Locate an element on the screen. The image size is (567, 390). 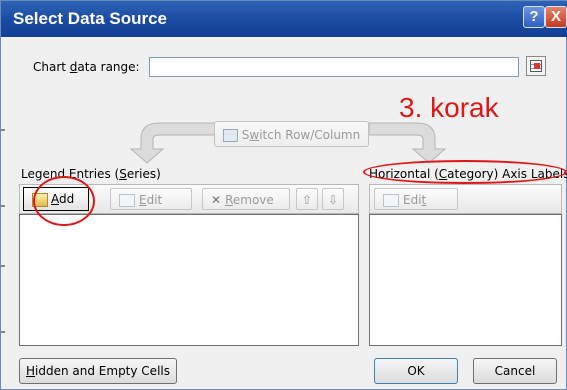
move-up-button: ⇧ is located at coordinates (307, 199).